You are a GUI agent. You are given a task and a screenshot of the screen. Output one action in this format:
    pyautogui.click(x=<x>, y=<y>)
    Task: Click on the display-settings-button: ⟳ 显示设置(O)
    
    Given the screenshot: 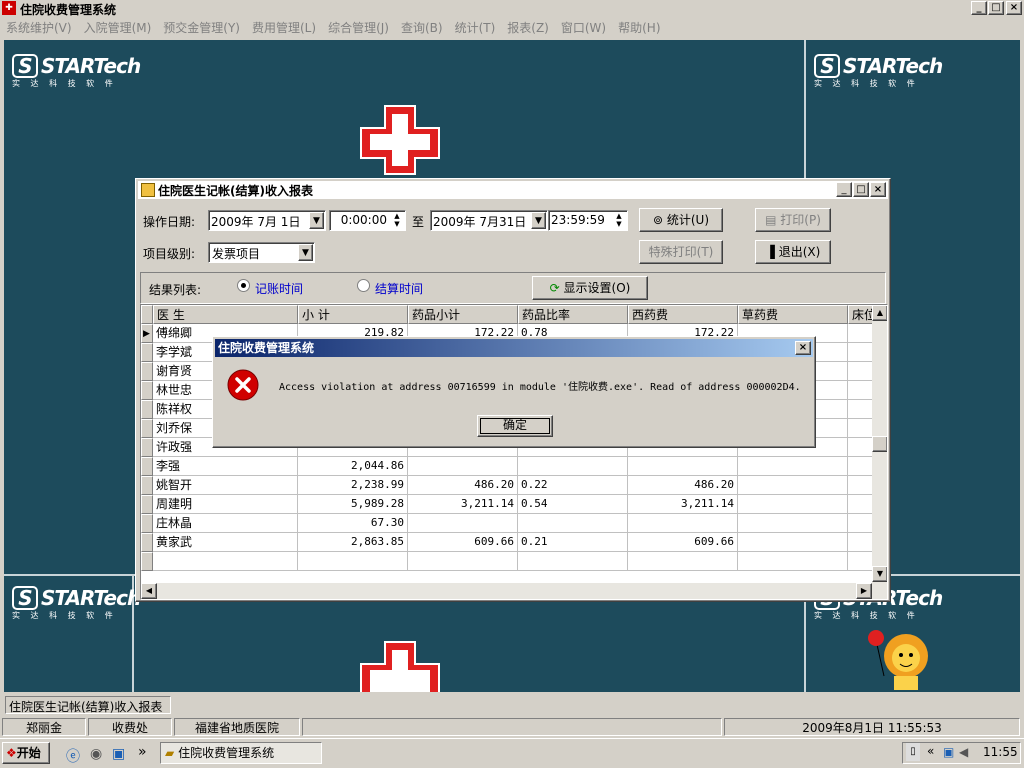 What is the action you would take?
    pyautogui.click(x=590, y=288)
    